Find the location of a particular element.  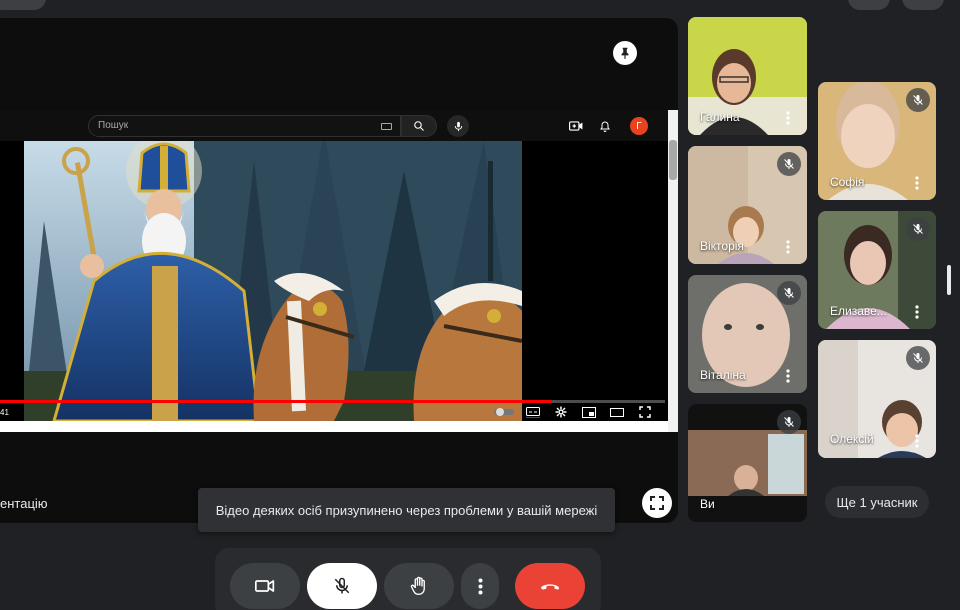

participant-tile: Ви is located at coordinates (747, 463).